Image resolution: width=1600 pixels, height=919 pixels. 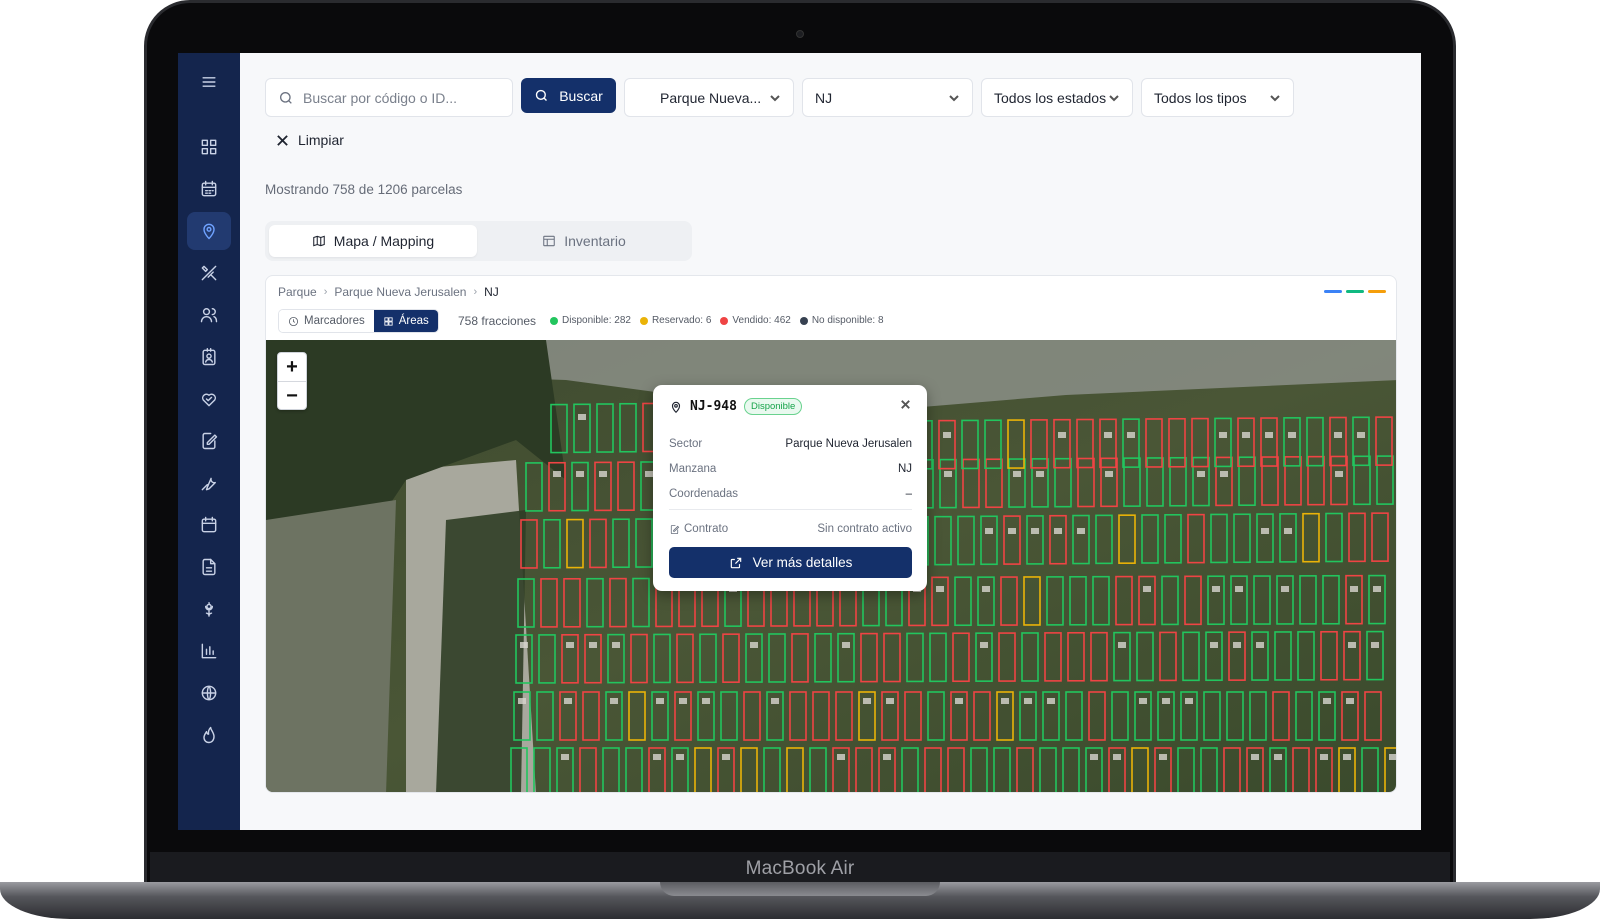 What do you see at coordinates (292, 396) in the screenshot?
I see `zoom-out-button: −` at bounding box center [292, 396].